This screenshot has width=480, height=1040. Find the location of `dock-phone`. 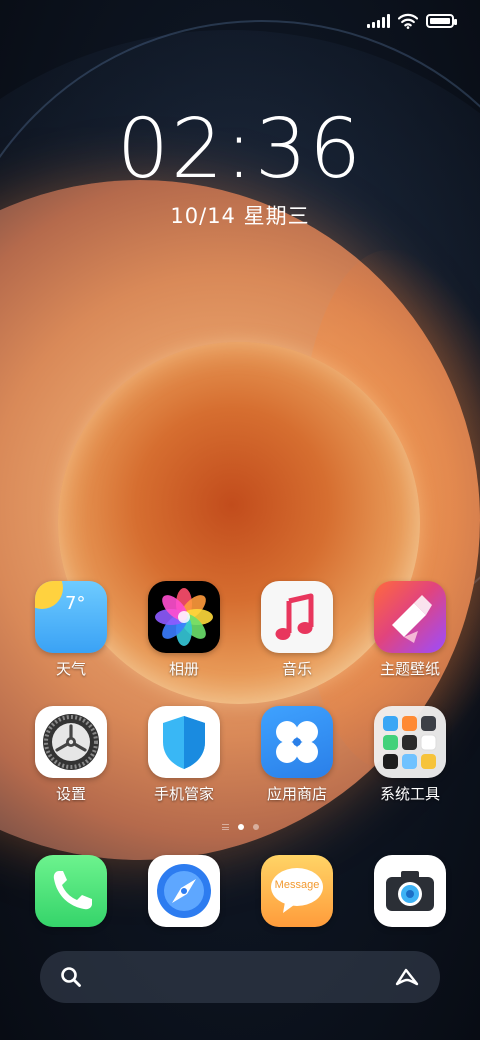

dock-phone is located at coordinates (71, 891).